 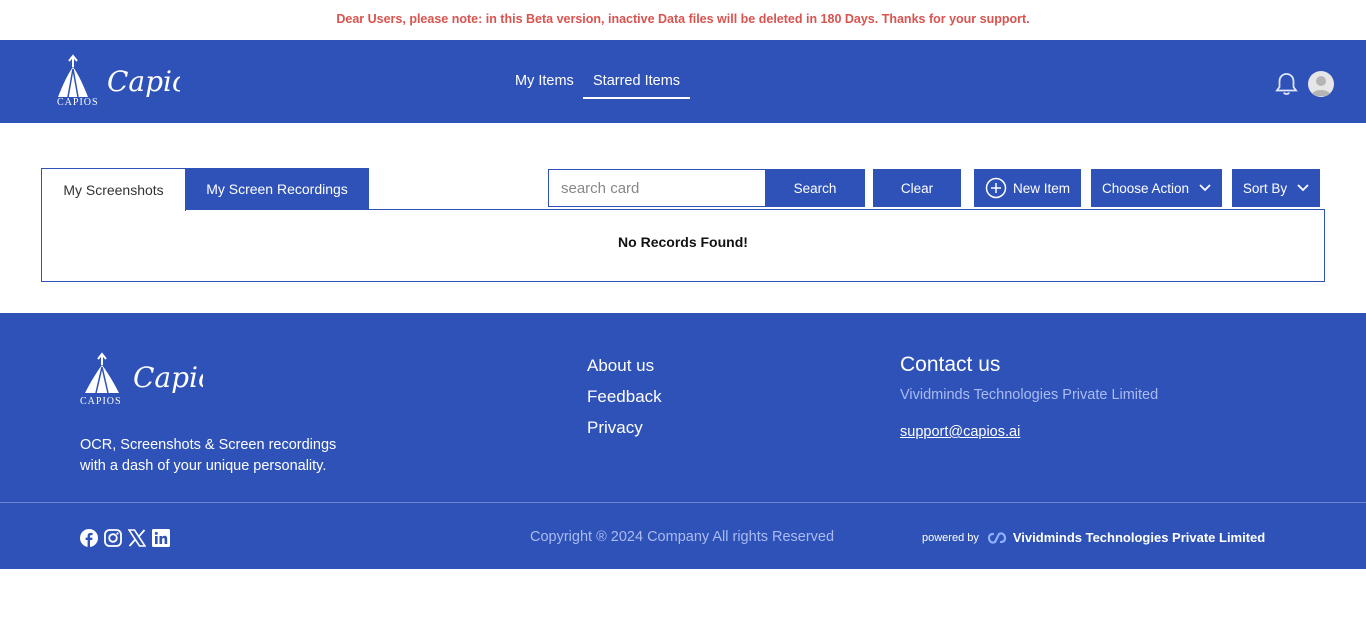 I want to click on nav-starred-items: Starred Items, so click(x=637, y=86).